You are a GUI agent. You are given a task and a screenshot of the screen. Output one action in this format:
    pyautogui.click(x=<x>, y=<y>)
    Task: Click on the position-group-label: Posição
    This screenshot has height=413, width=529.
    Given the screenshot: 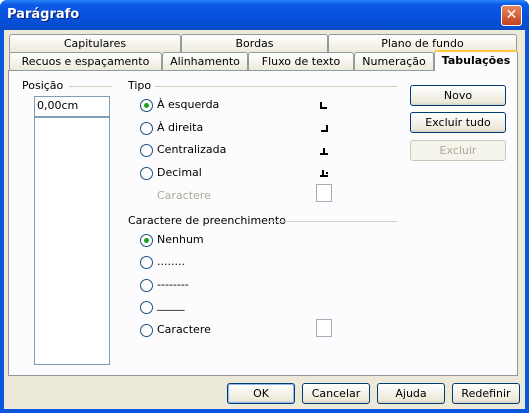 What is the action you would take?
    pyautogui.click(x=43, y=85)
    